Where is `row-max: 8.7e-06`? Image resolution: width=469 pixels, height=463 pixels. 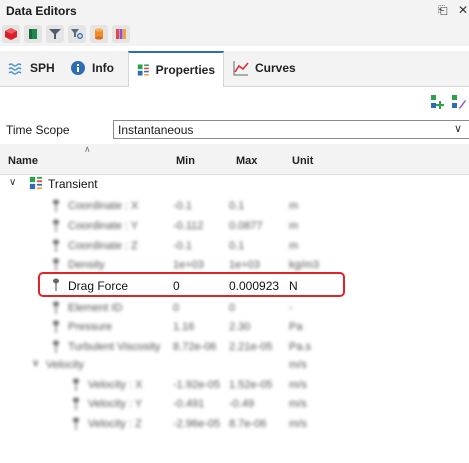
row-max: 8.7e-06 is located at coordinates (248, 424).